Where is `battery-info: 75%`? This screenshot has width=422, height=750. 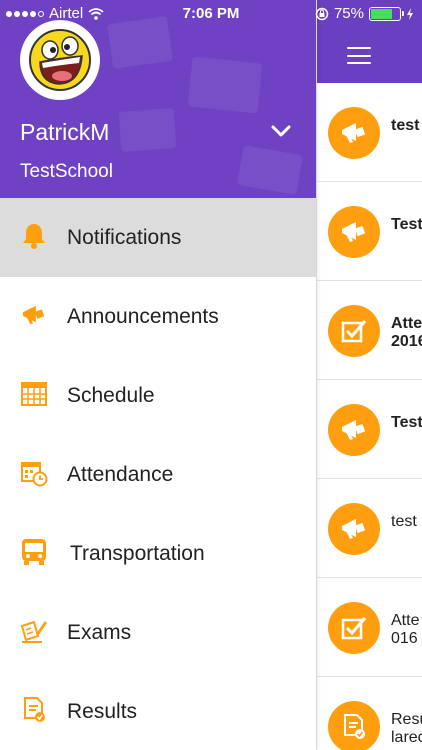
battery-info: 75% is located at coordinates (364, 13).